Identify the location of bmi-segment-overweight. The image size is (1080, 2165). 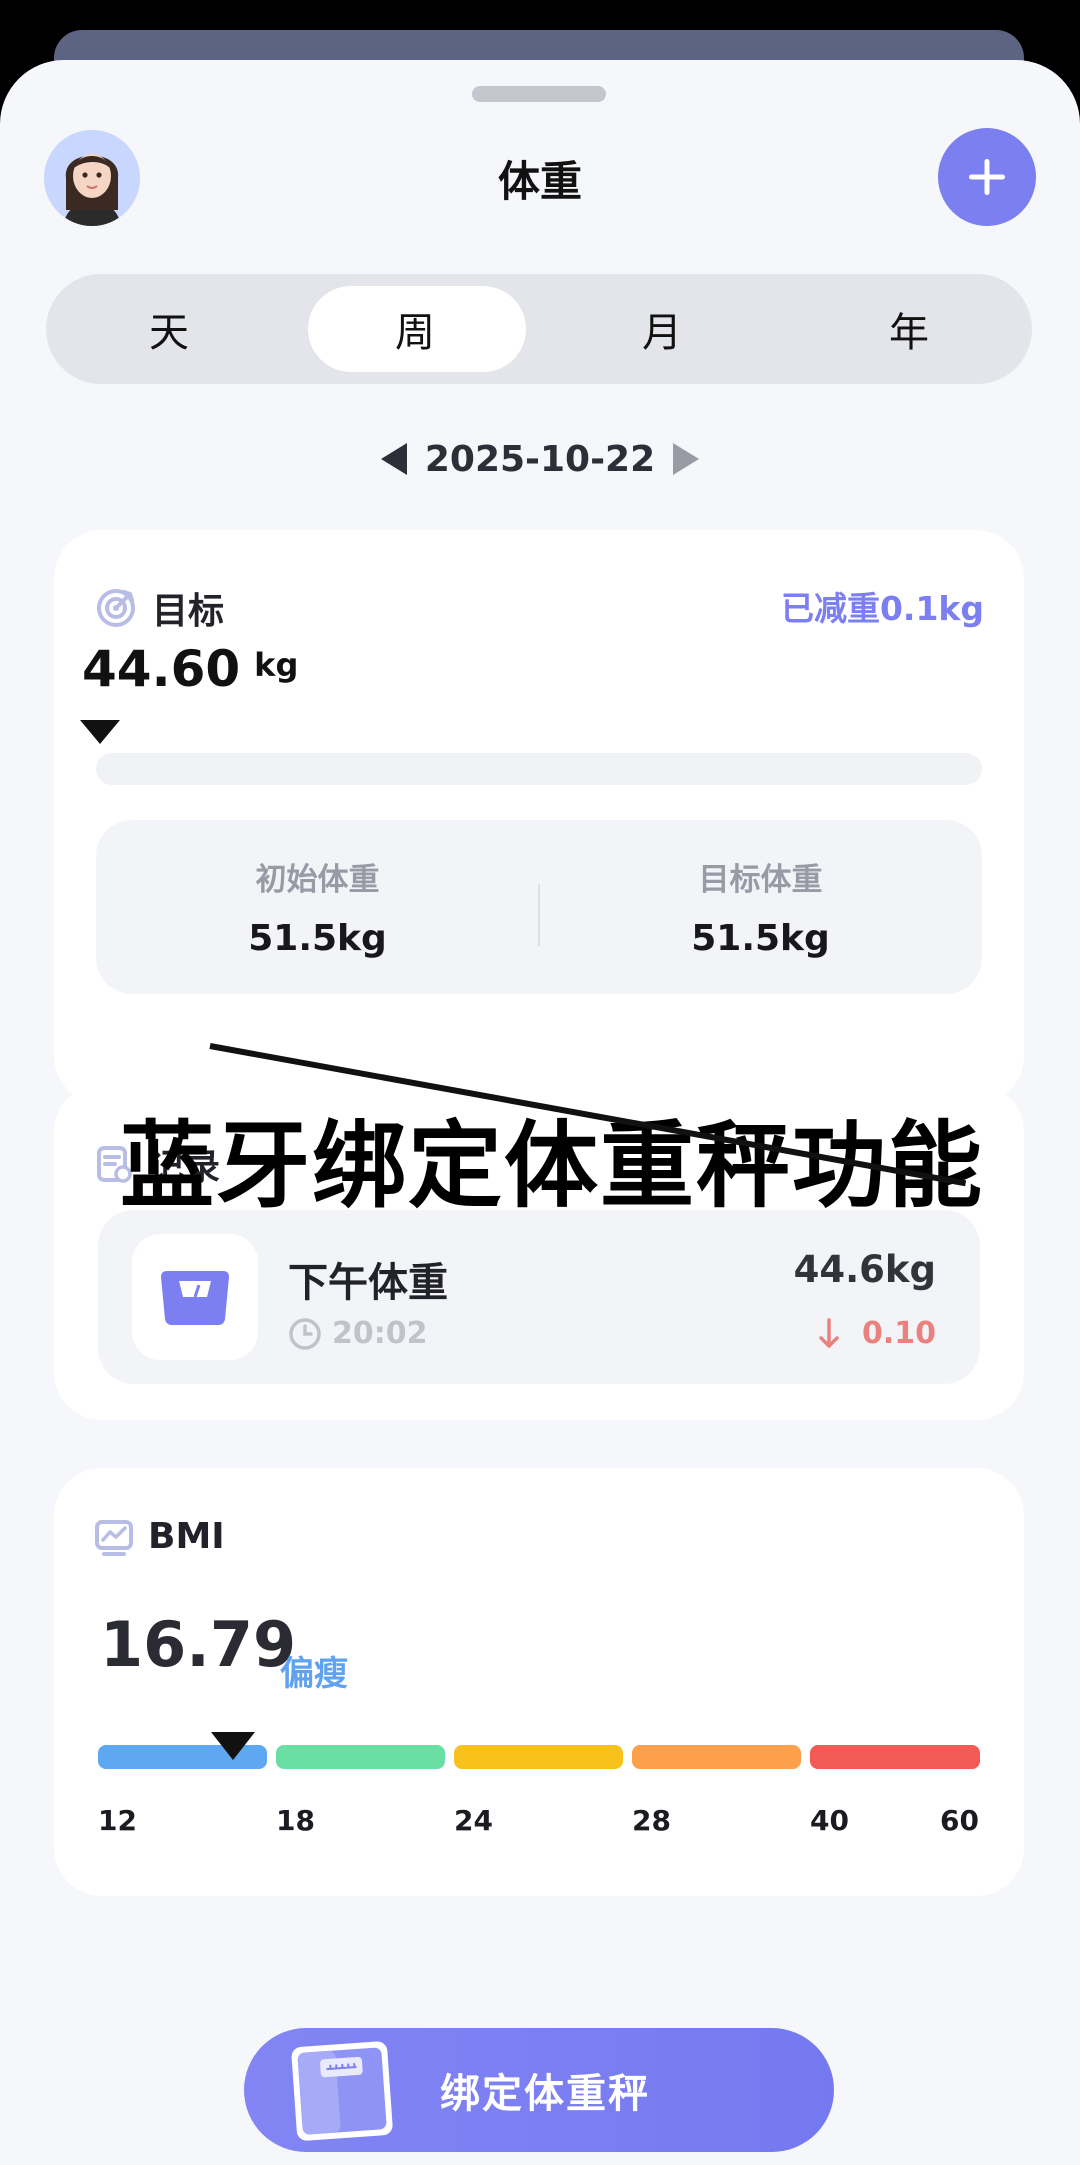
(538, 1757).